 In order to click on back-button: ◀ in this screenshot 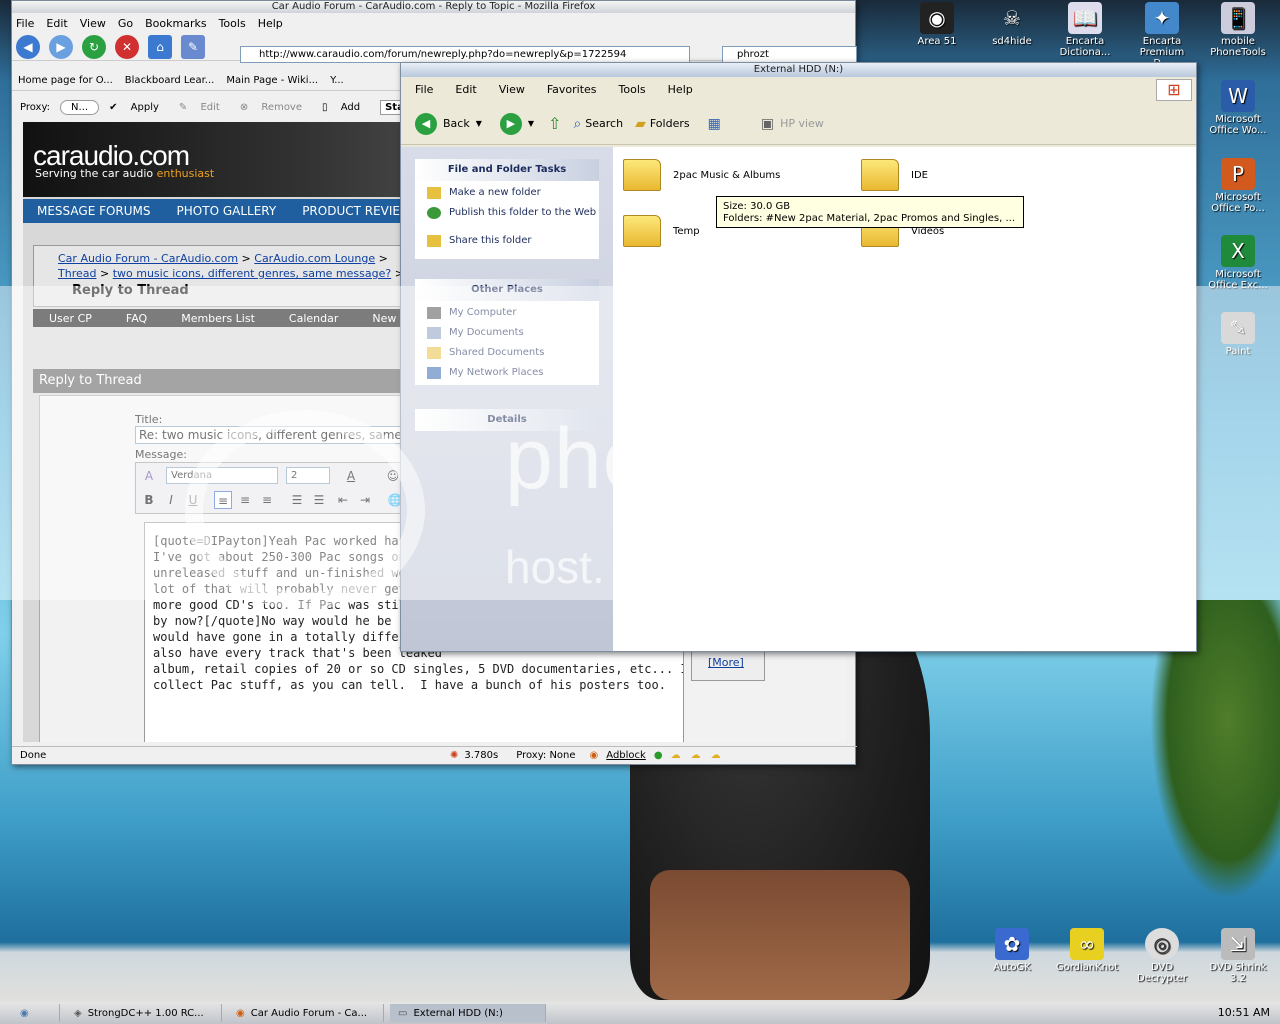, I will do `click(28, 46)`.